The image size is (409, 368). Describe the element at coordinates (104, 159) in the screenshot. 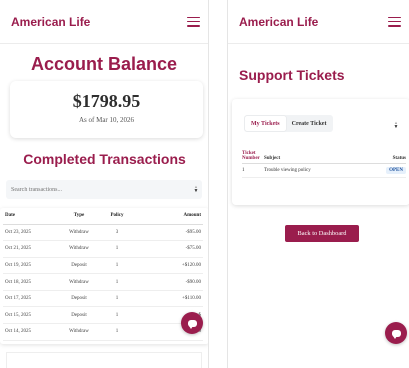

I see `transactions-title: Completed Transactions` at that location.